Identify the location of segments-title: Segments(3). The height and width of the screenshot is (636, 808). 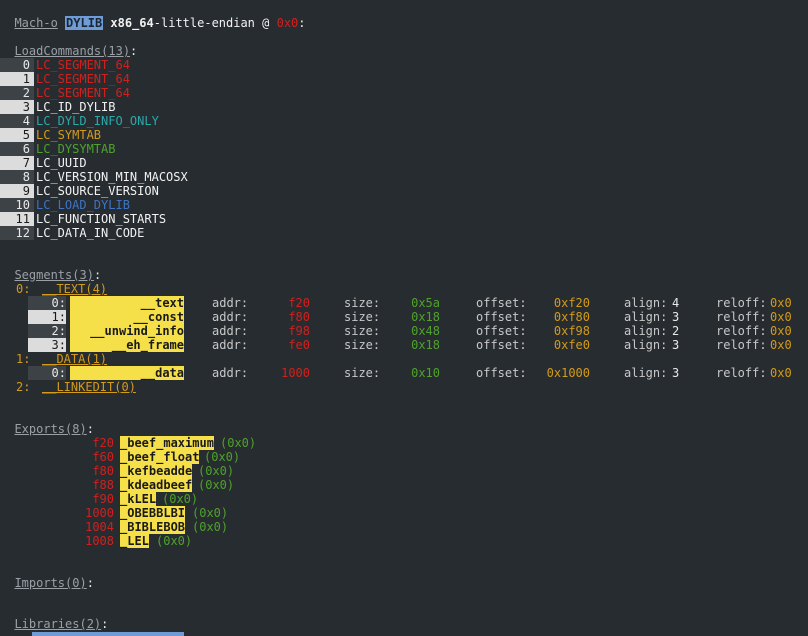
(54, 275).